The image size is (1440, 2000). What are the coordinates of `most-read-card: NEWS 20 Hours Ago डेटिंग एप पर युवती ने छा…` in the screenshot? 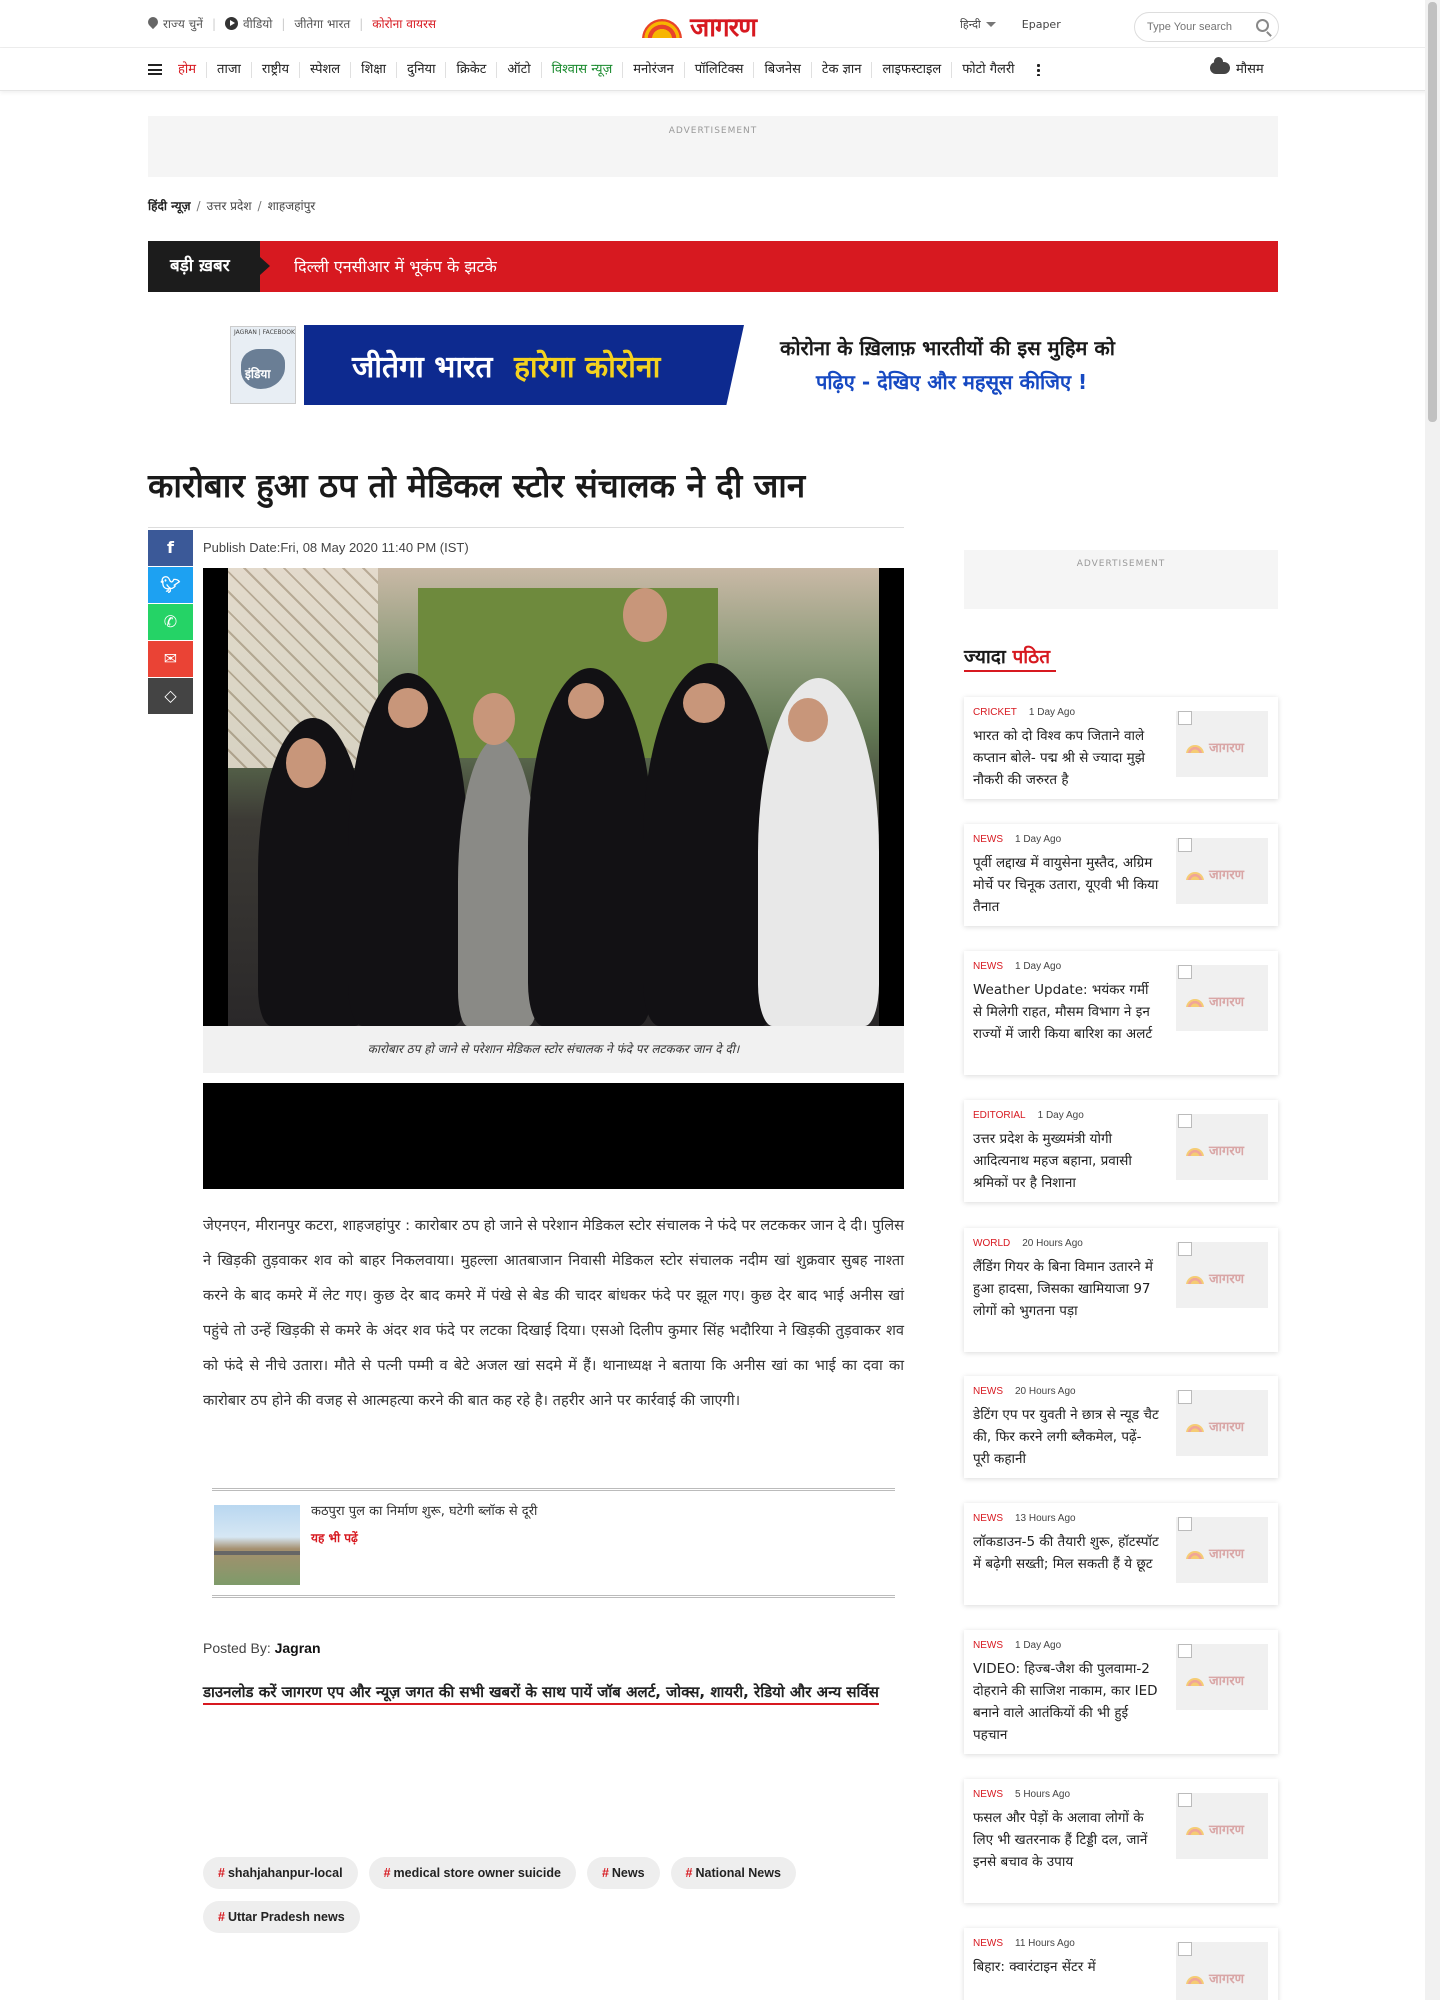 It's located at (1121, 1427).